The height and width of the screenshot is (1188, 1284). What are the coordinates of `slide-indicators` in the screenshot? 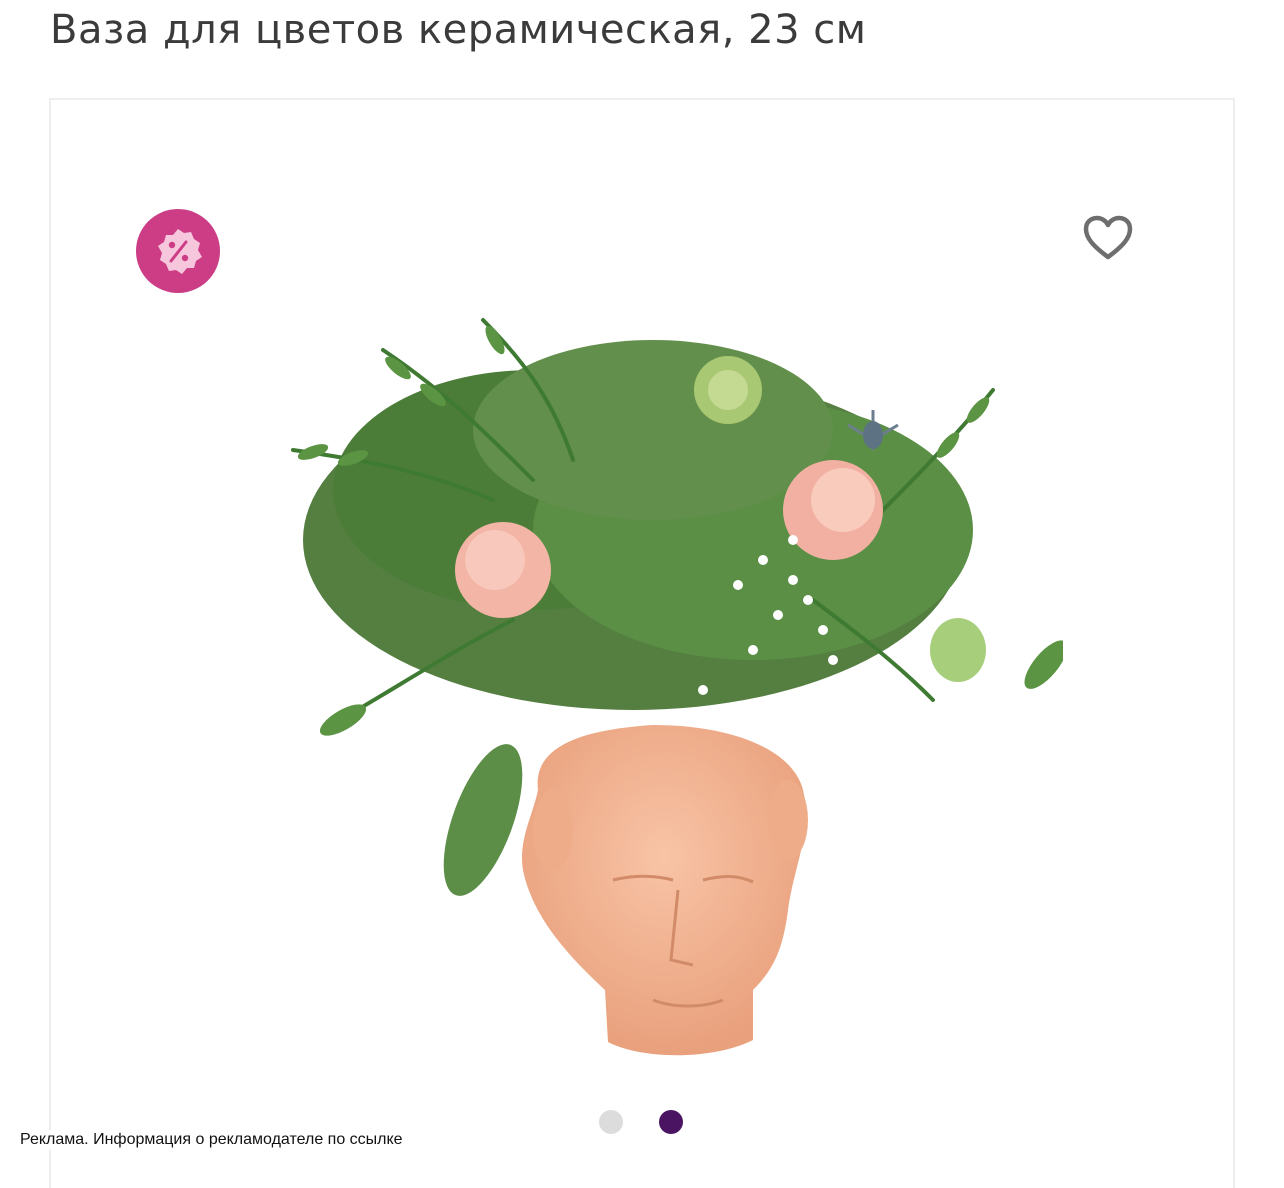 It's located at (649, 1123).